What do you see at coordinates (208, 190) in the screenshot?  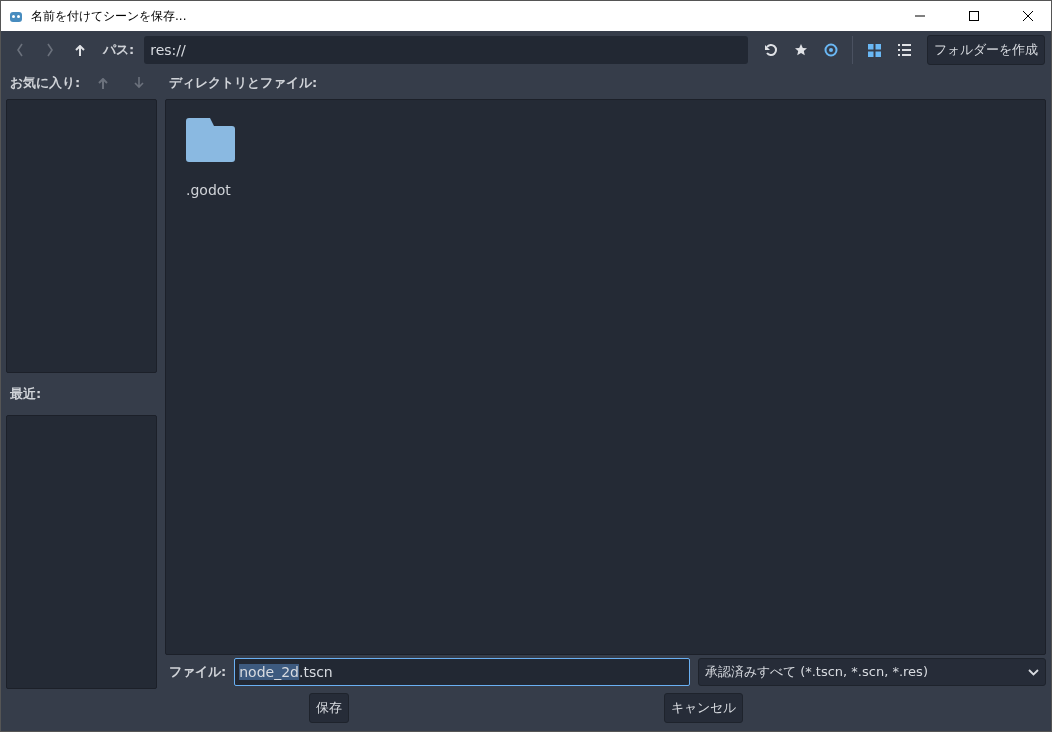 I see `file-name: .godot` at bounding box center [208, 190].